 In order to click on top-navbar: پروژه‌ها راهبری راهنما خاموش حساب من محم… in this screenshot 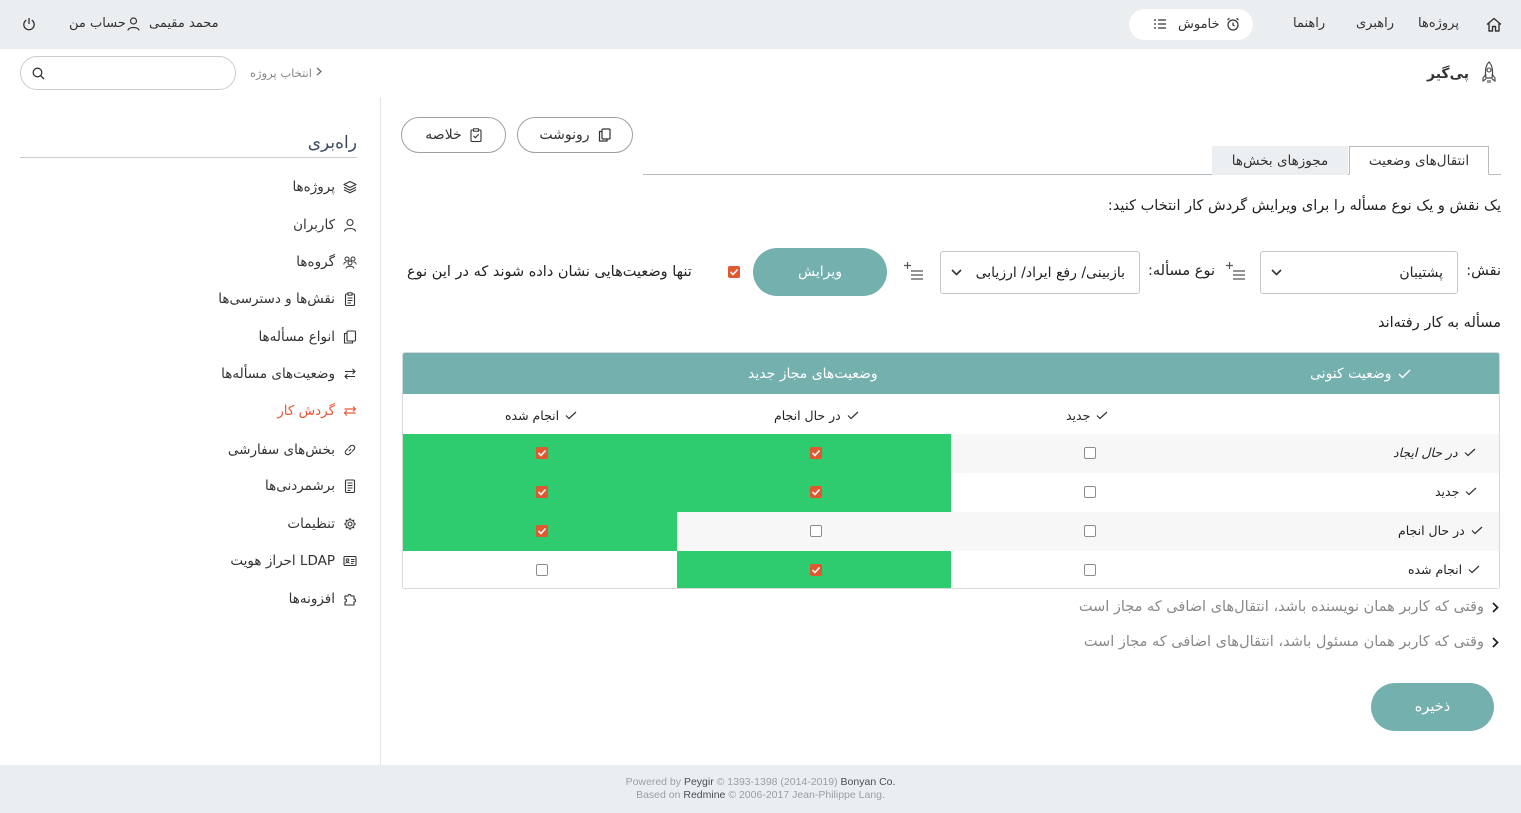, I will do `click(760, 24)`.